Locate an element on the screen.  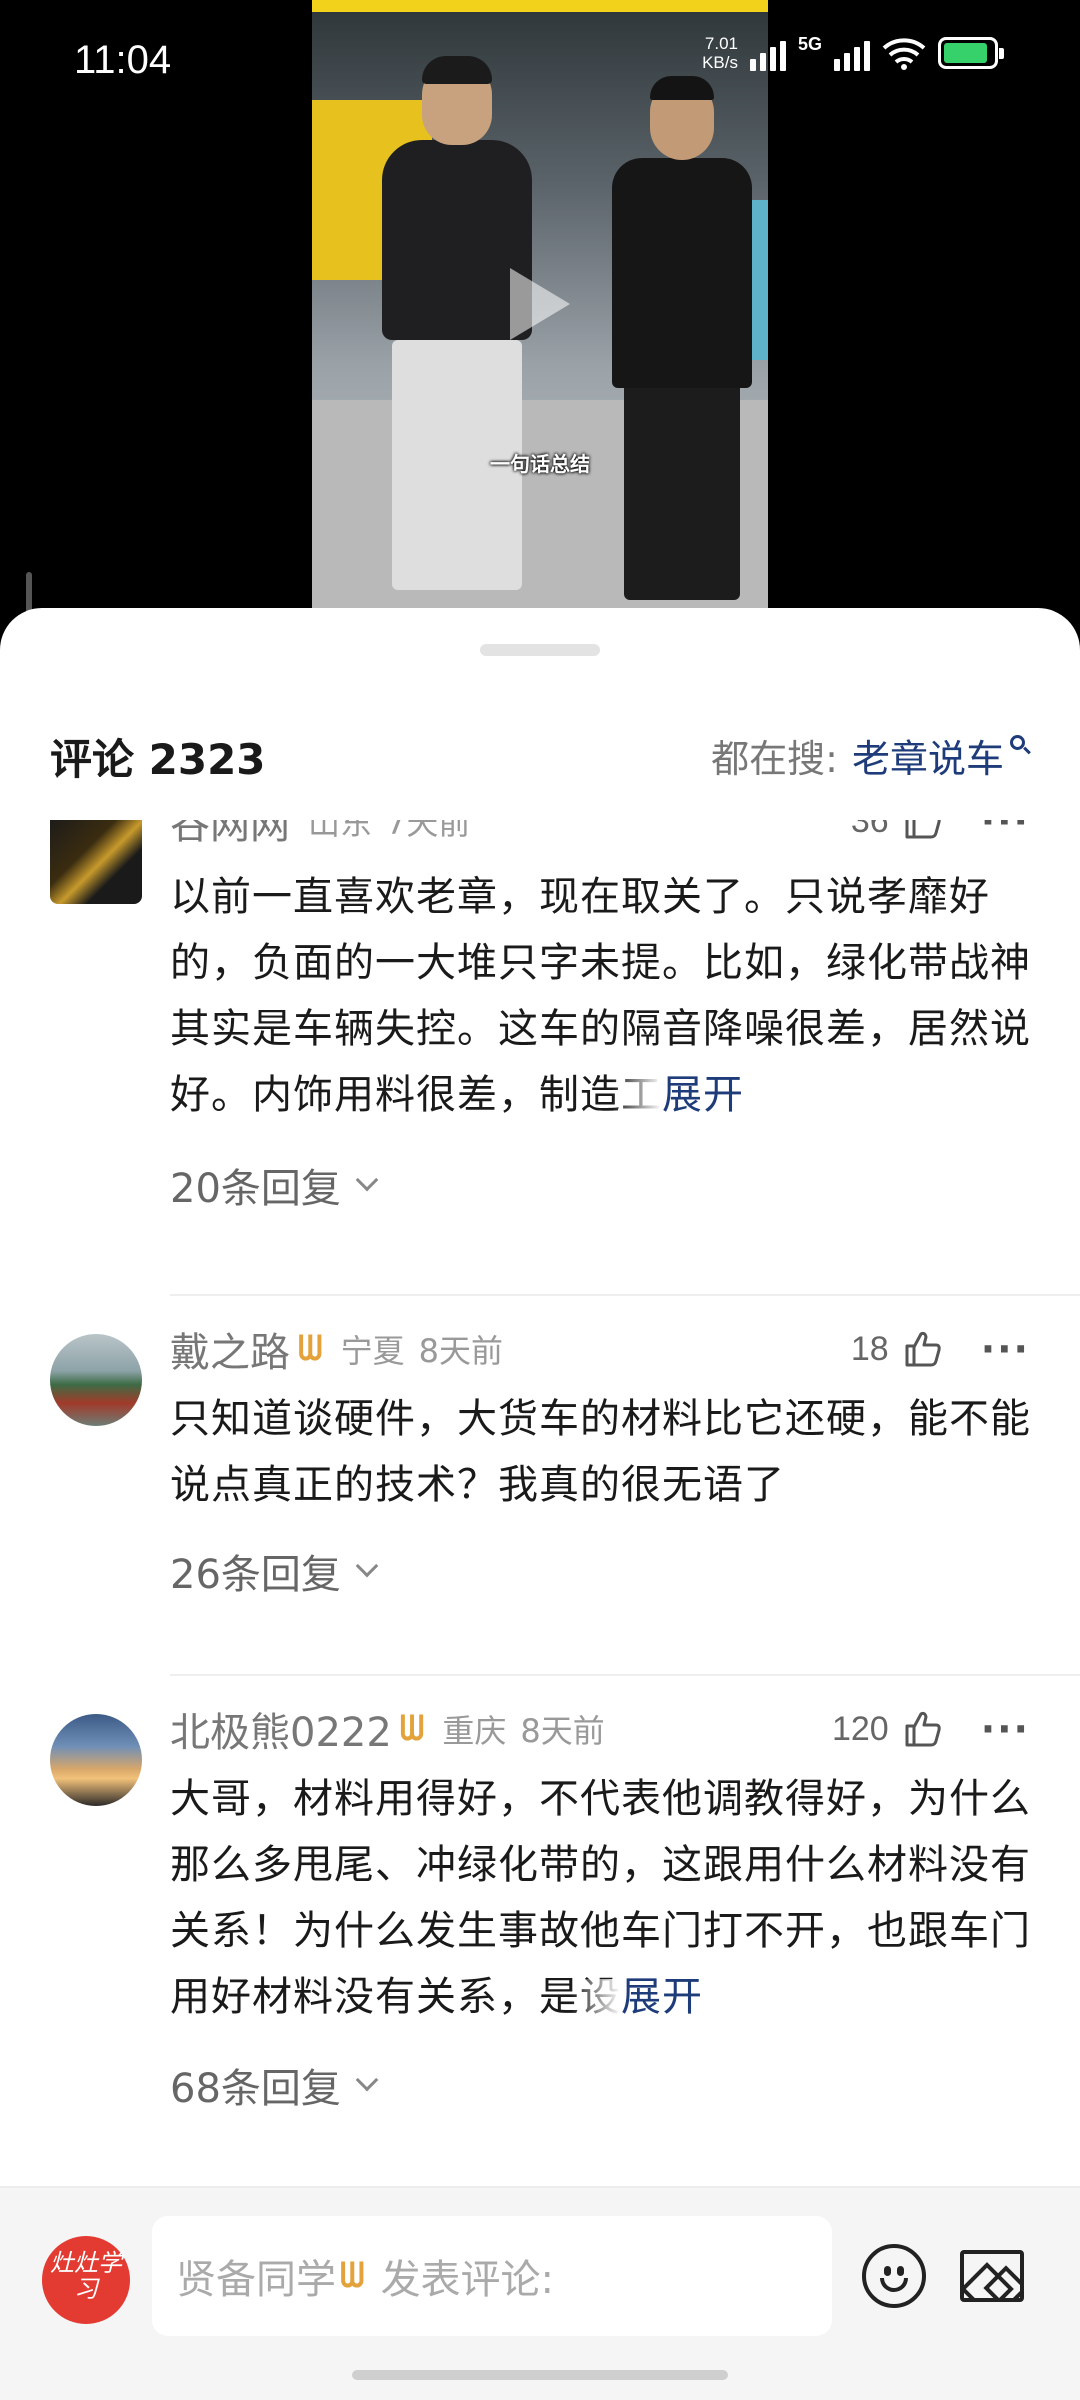
comment-author: 谷网网 is located at coordinates (230, 835).